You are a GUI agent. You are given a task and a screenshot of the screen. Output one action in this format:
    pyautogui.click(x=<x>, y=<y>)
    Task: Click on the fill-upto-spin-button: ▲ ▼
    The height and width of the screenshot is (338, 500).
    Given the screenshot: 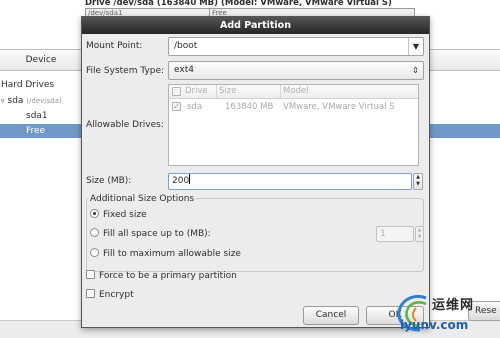 What is the action you would take?
    pyautogui.click(x=419, y=234)
    